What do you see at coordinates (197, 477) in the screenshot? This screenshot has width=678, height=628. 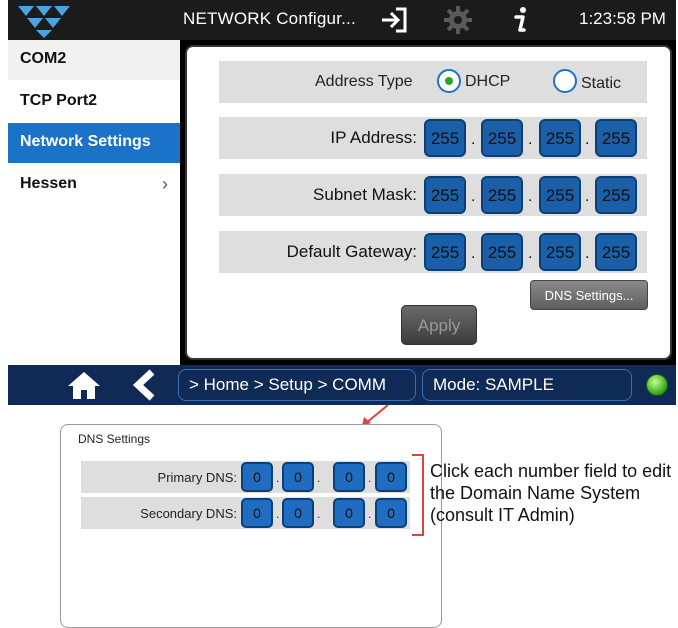 I see `primary-dns-label: Primary DNS:` at bounding box center [197, 477].